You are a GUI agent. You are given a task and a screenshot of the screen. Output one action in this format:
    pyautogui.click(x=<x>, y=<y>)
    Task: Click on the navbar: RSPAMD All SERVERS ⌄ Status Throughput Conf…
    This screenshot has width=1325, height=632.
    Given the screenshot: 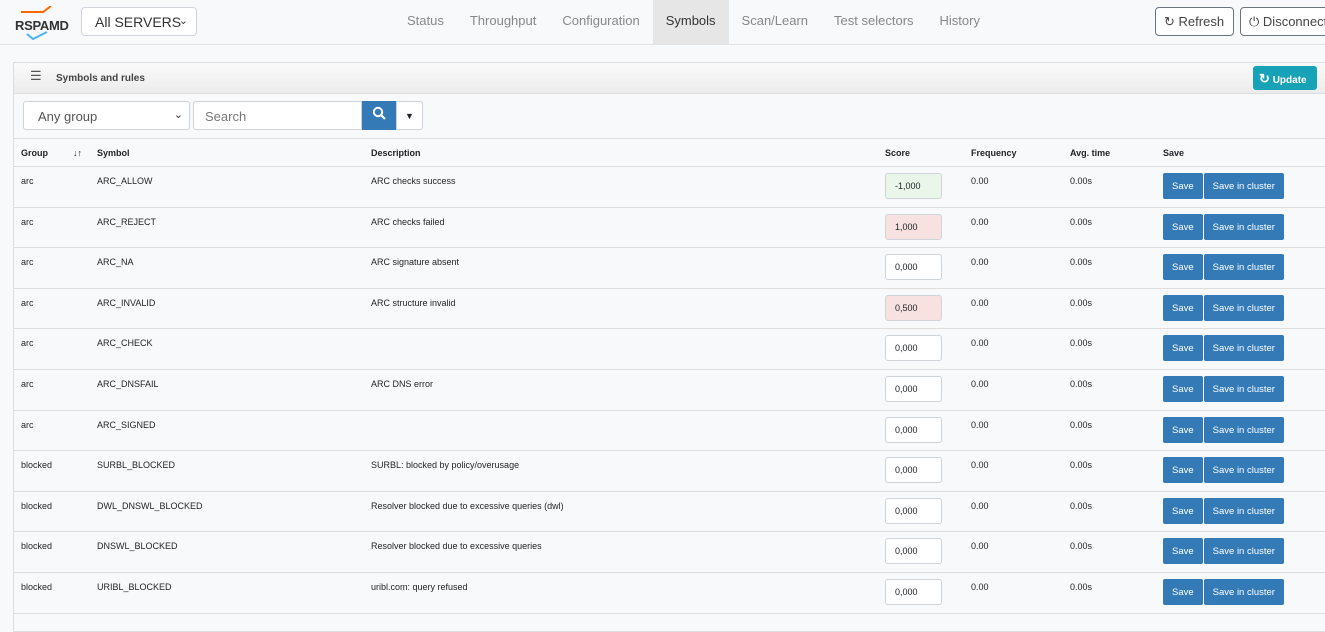 What is the action you would take?
    pyautogui.click(x=662, y=22)
    